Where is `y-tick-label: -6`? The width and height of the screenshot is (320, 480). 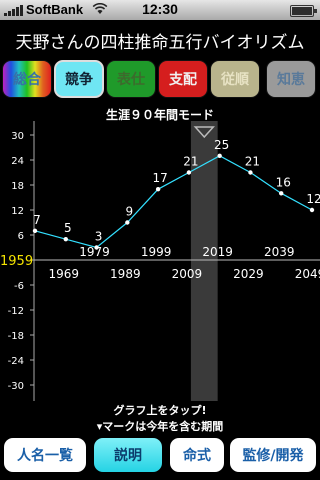
y-tick-label: -6 is located at coordinates (19, 286).